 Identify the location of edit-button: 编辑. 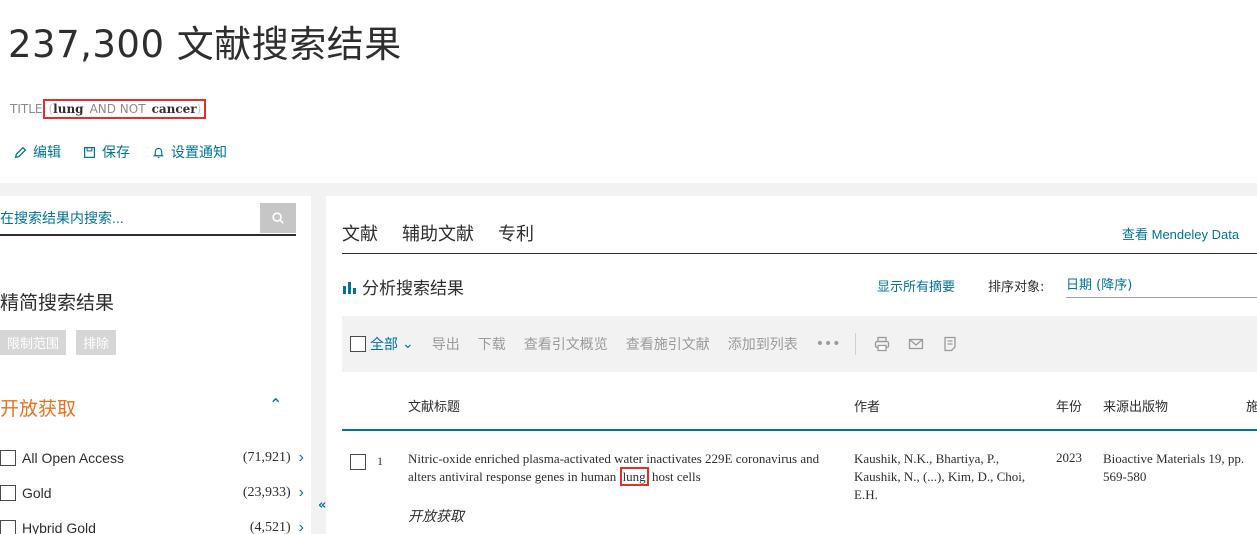
(37, 152).